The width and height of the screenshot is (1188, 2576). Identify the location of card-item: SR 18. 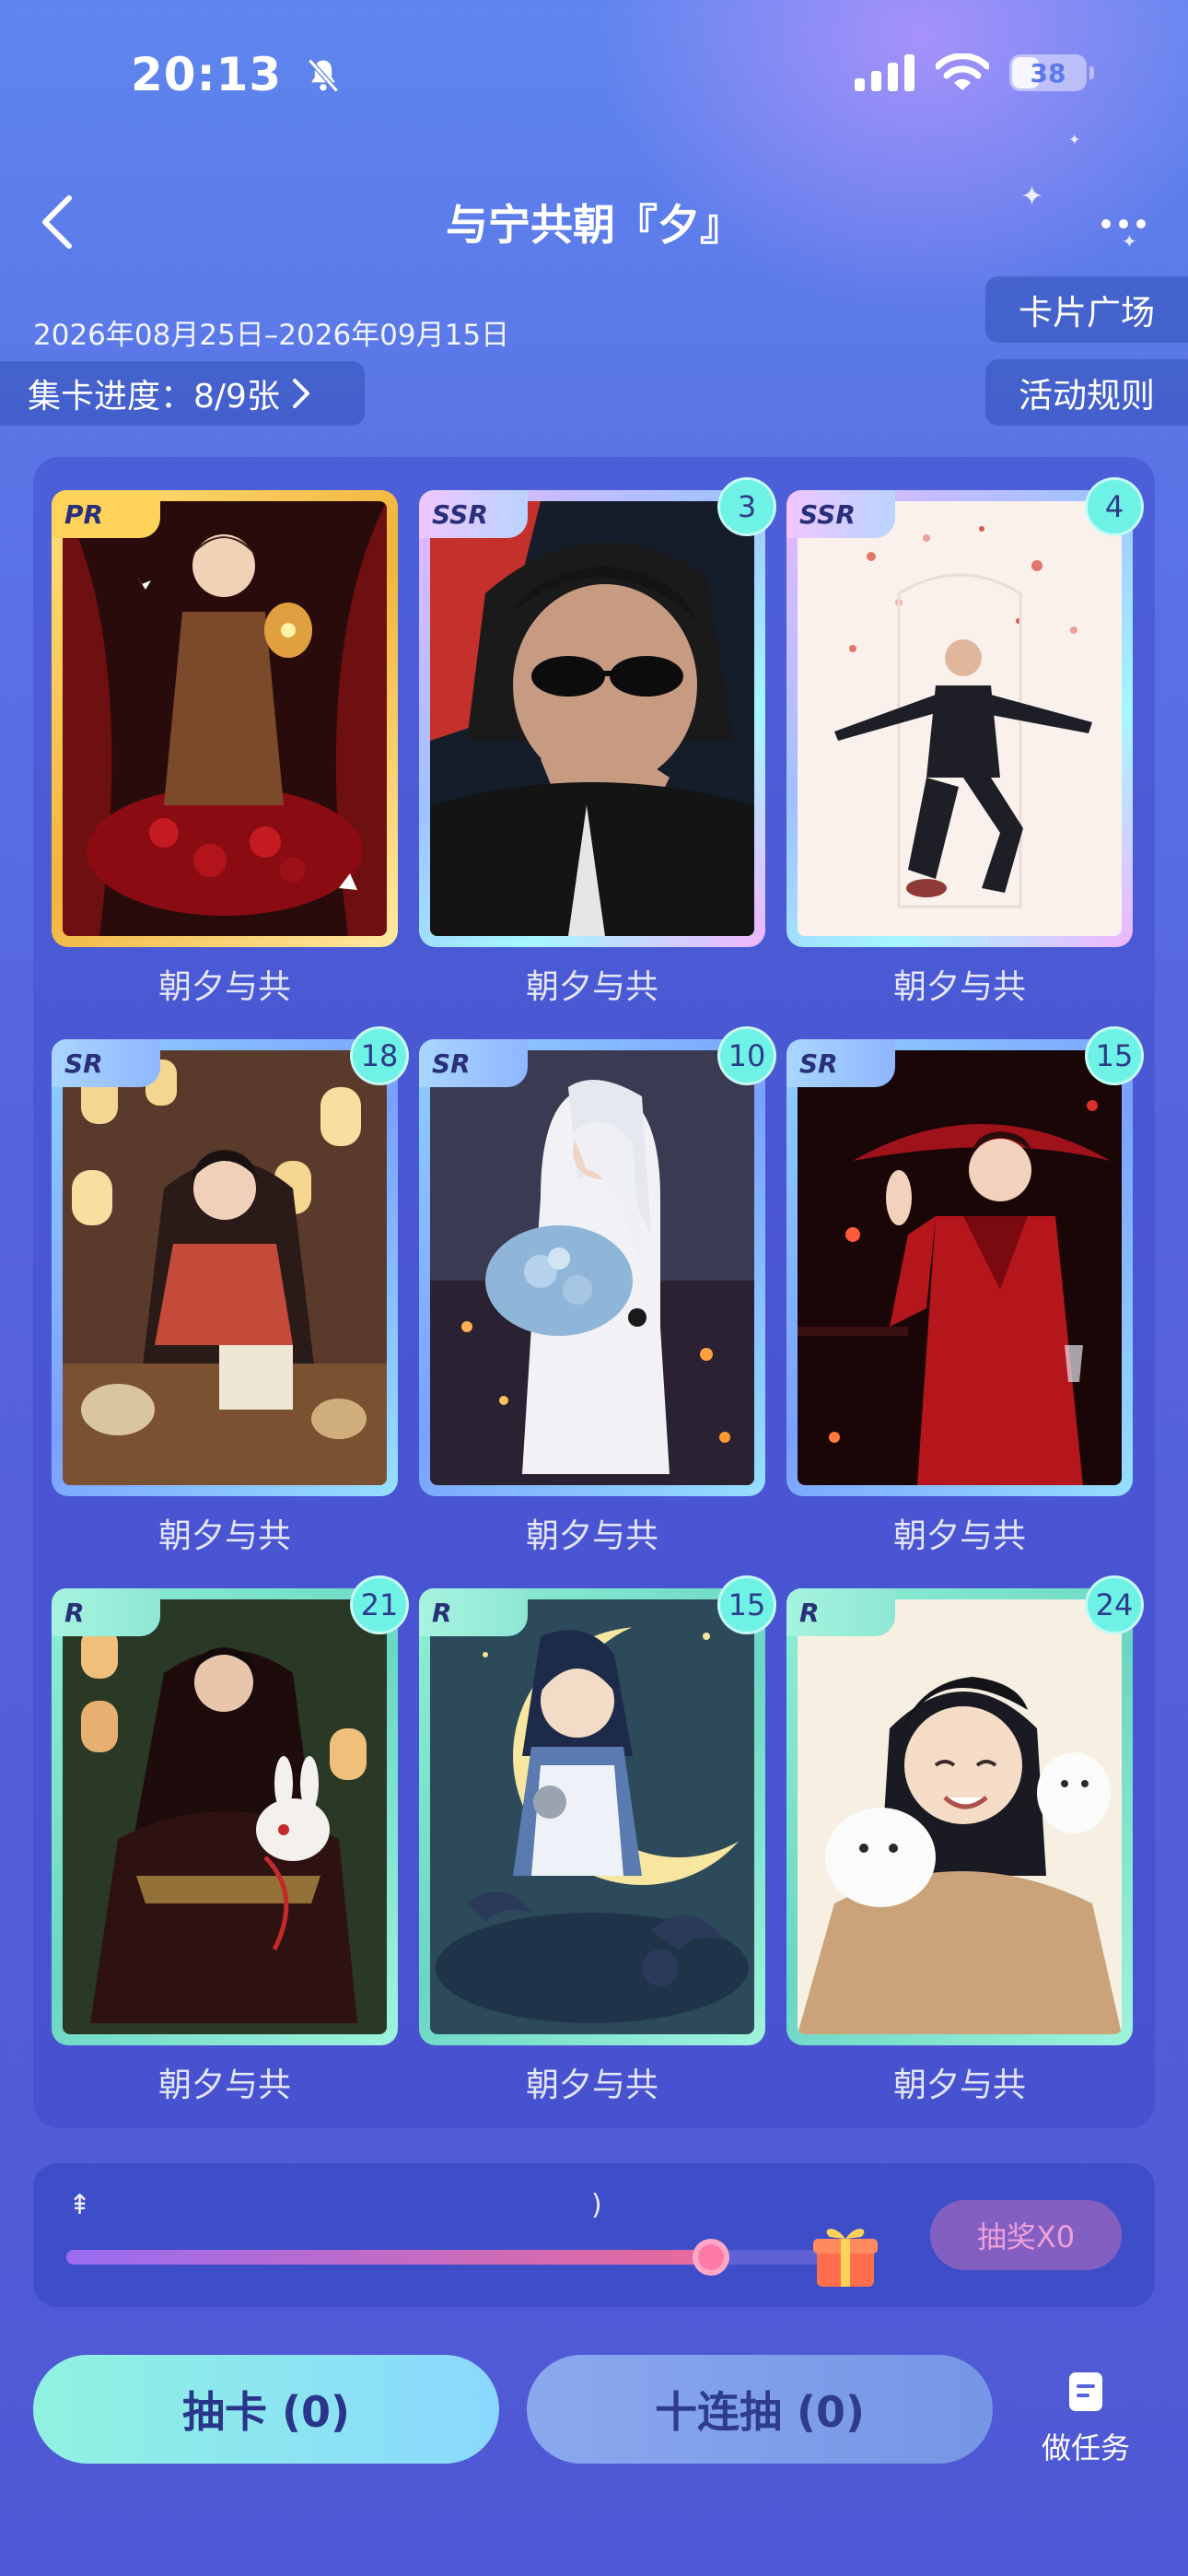
(230, 1261).